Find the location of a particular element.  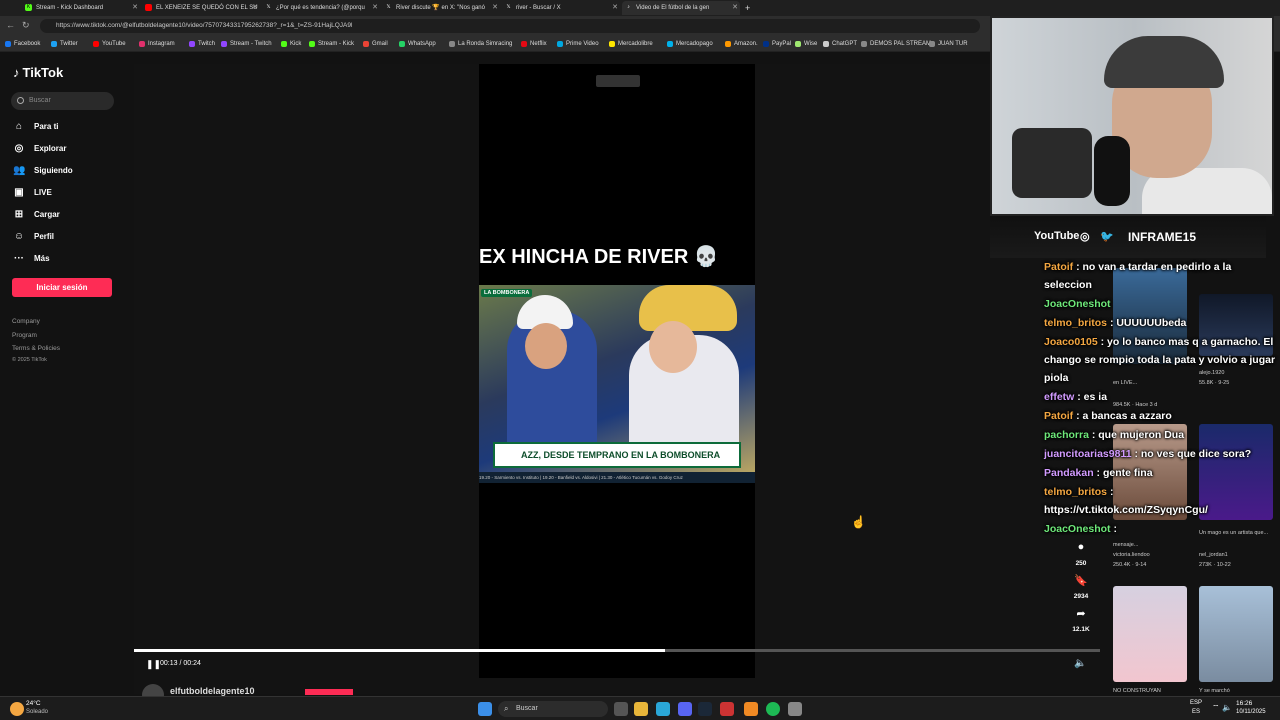

bookmark-item: PayPal is located at coordinates (776, 44).